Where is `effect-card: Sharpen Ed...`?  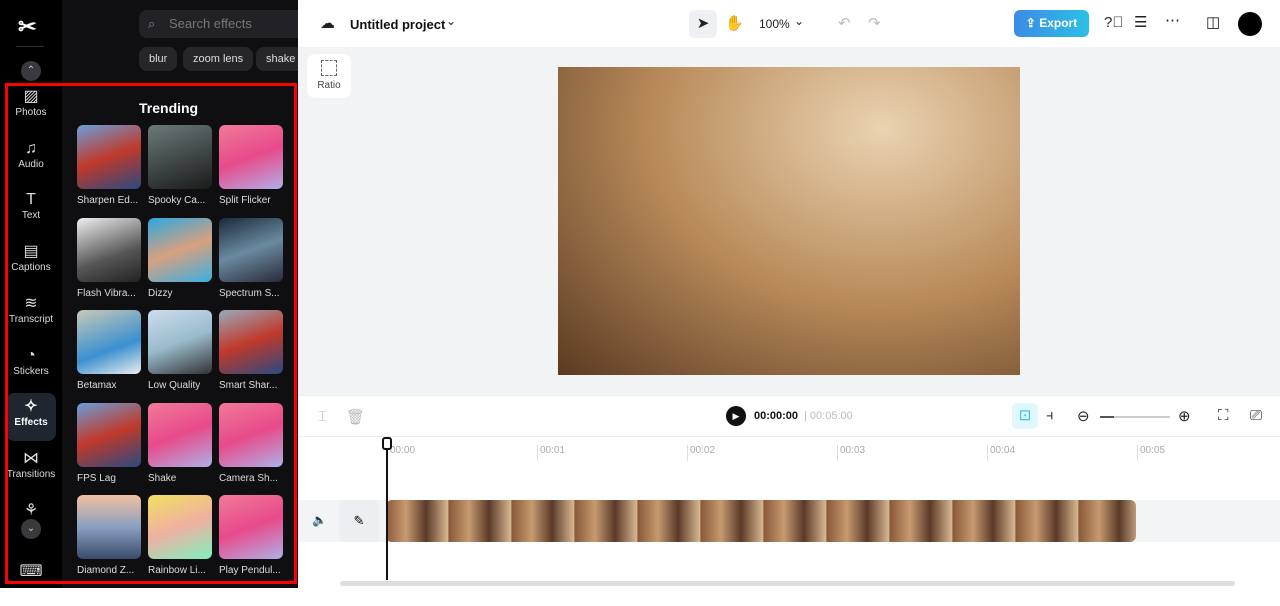 effect-card: Sharpen Ed... is located at coordinates (110, 165).